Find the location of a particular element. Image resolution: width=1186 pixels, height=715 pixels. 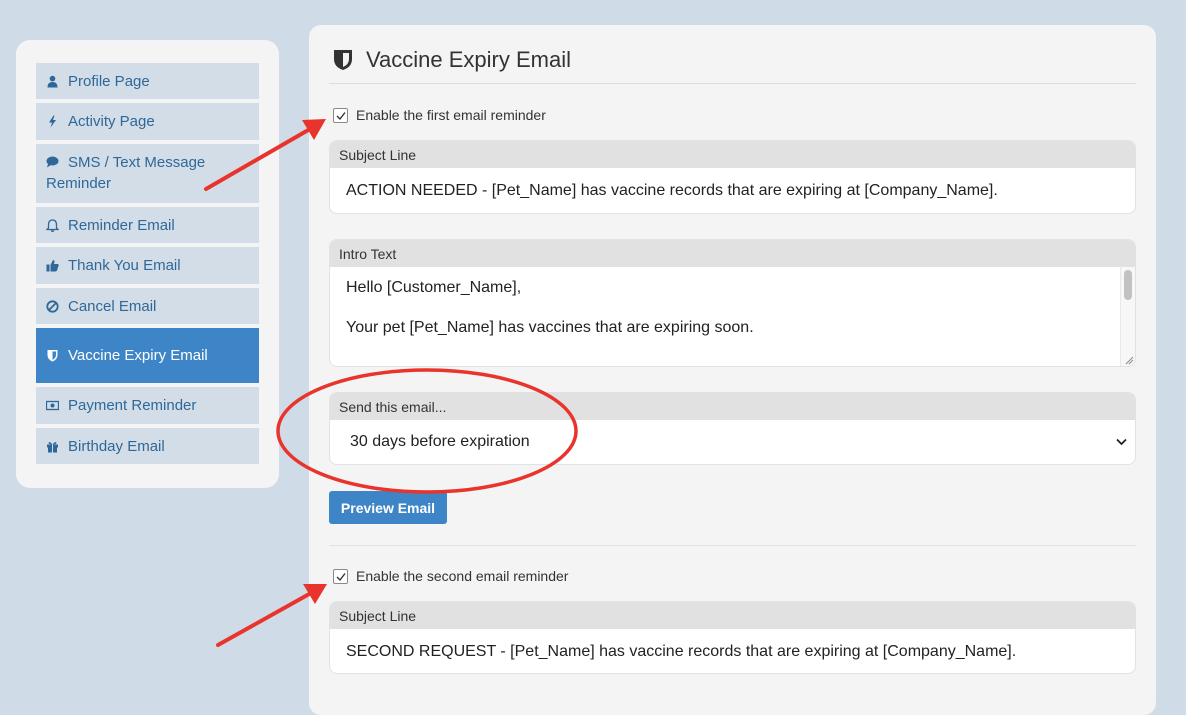

thumbs-up-icon is located at coordinates (52, 266).